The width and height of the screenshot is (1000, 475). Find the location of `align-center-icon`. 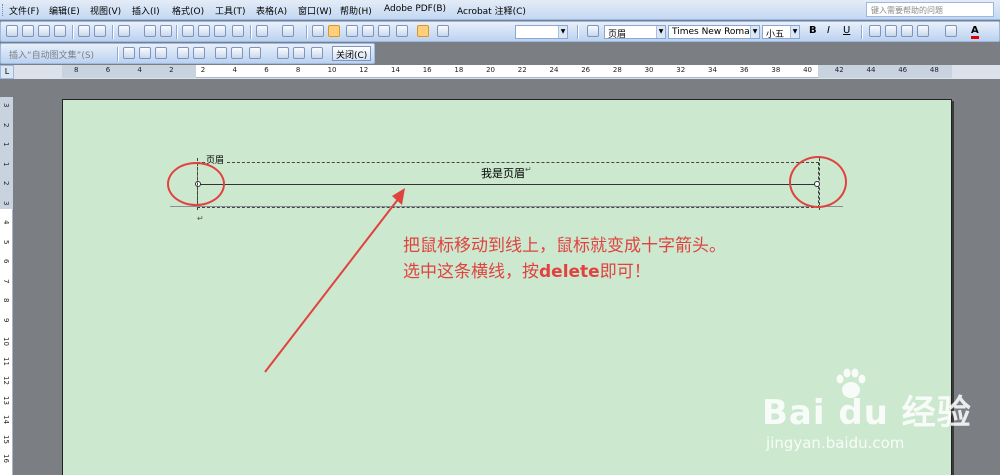

align-center-icon is located at coordinates (891, 31).